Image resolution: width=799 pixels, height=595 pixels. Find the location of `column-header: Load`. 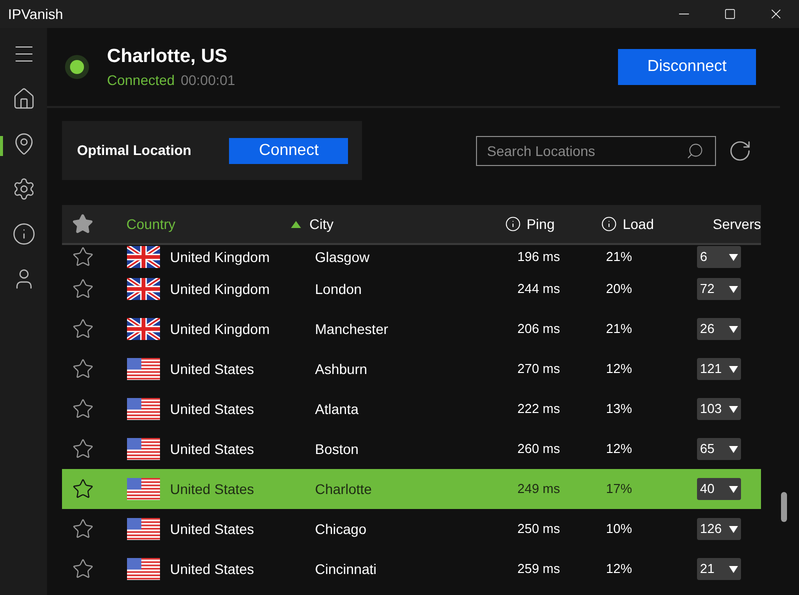

column-header: Load is located at coordinates (638, 224).